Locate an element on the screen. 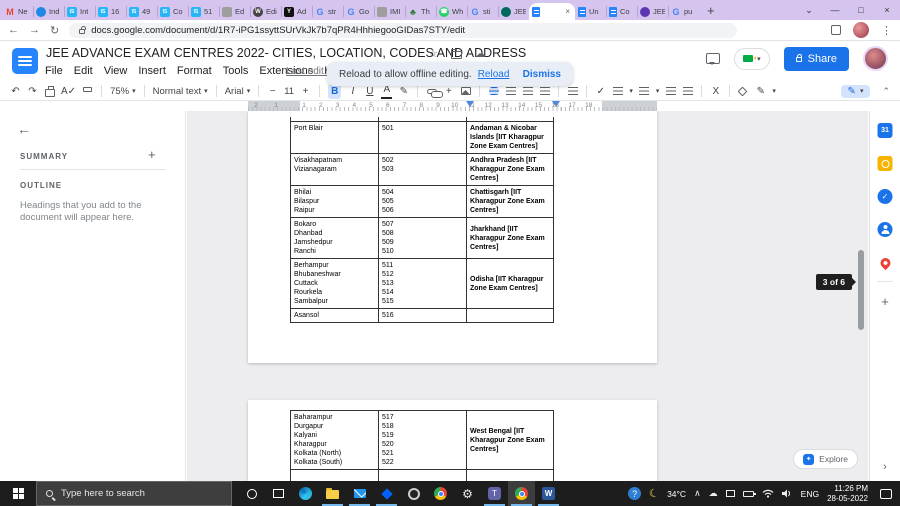 Image resolution: width=900 pixels, height=506 pixels. add-summary-icon: + is located at coordinates (152, 154).